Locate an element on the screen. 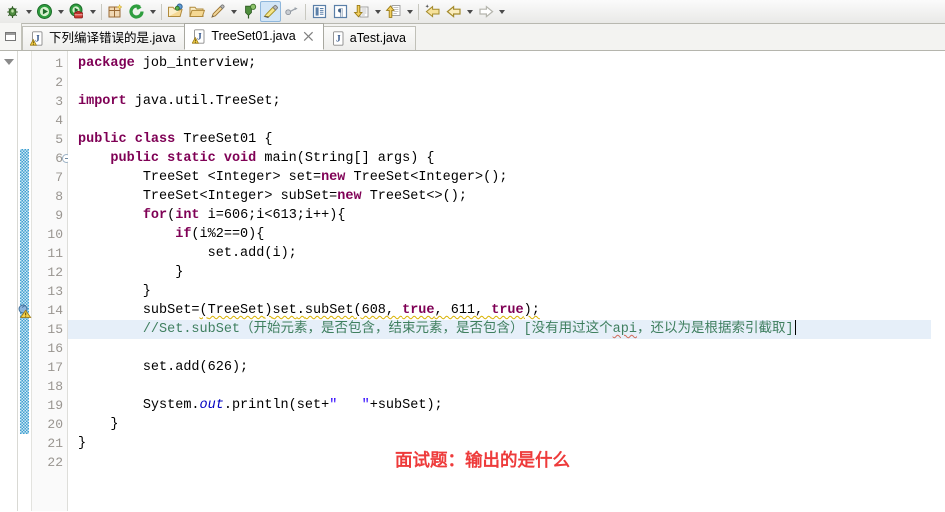 The height and width of the screenshot is (512, 945). back-dropdown-arrow is located at coordinates (469, 12).